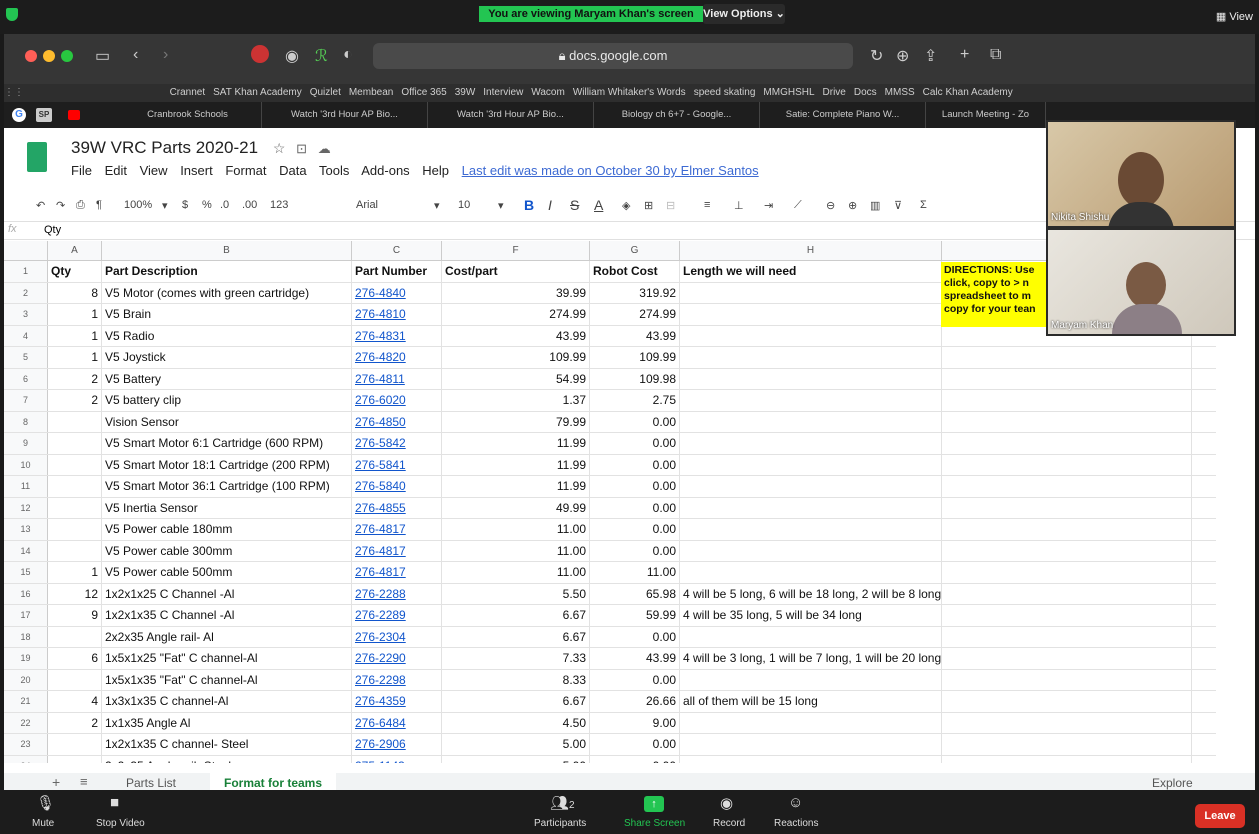 The image size is (1259, 834). I want to click on column-header-g: G, so click(635, 251).